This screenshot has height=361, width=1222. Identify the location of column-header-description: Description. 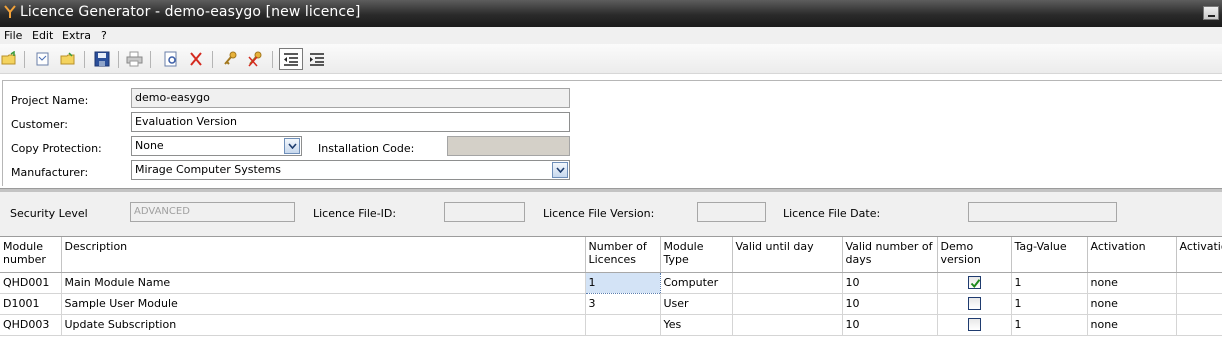
(323, 255).